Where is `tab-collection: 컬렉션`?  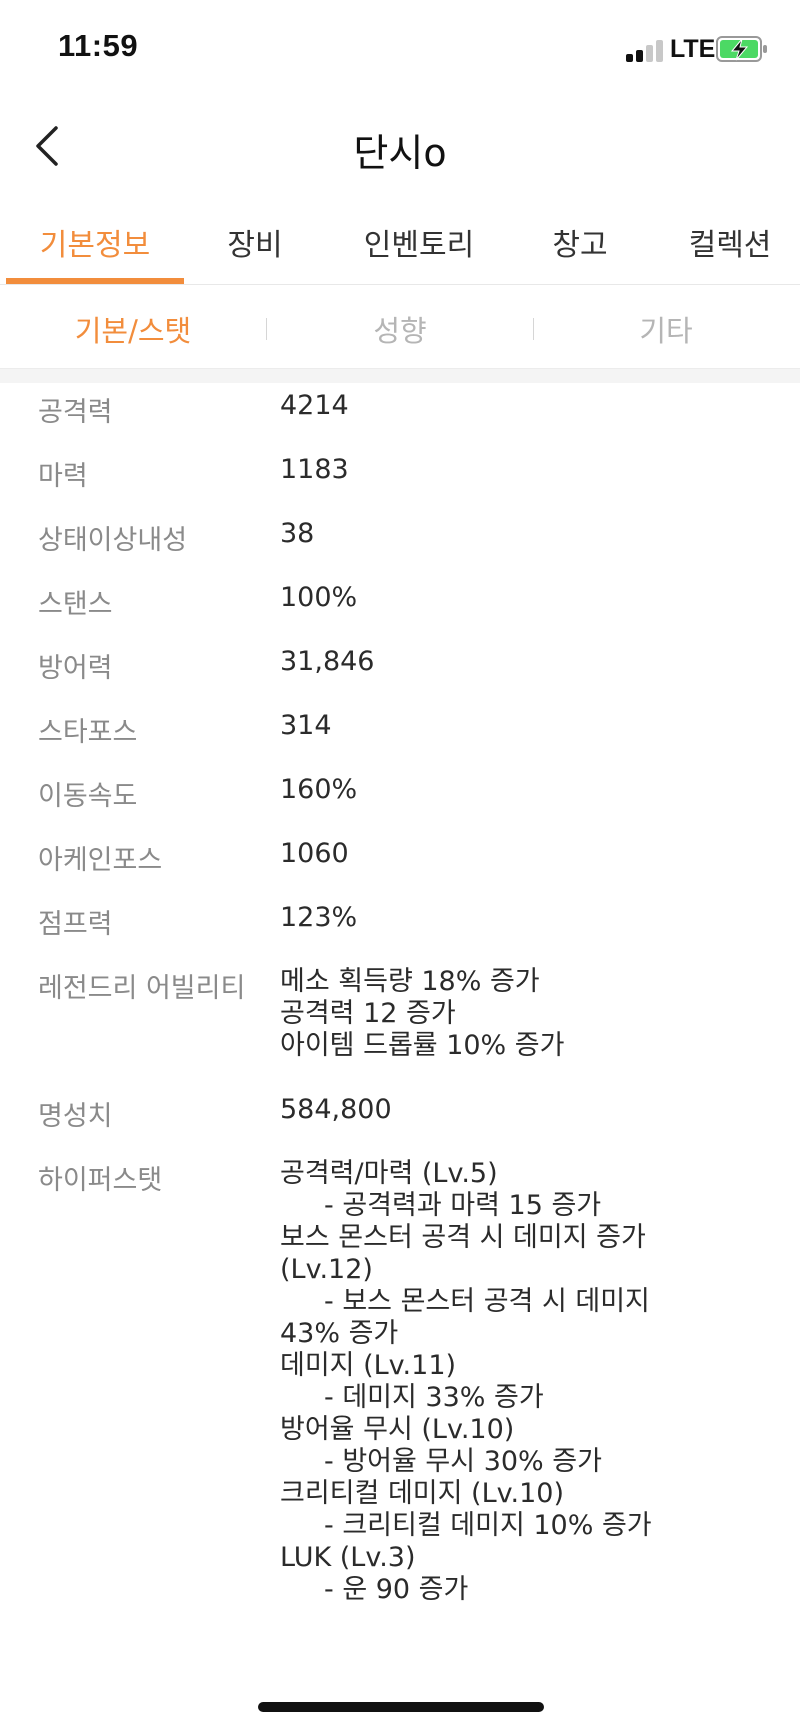 tab-collection: 컬렉션 is located at coordinates (730, 253).